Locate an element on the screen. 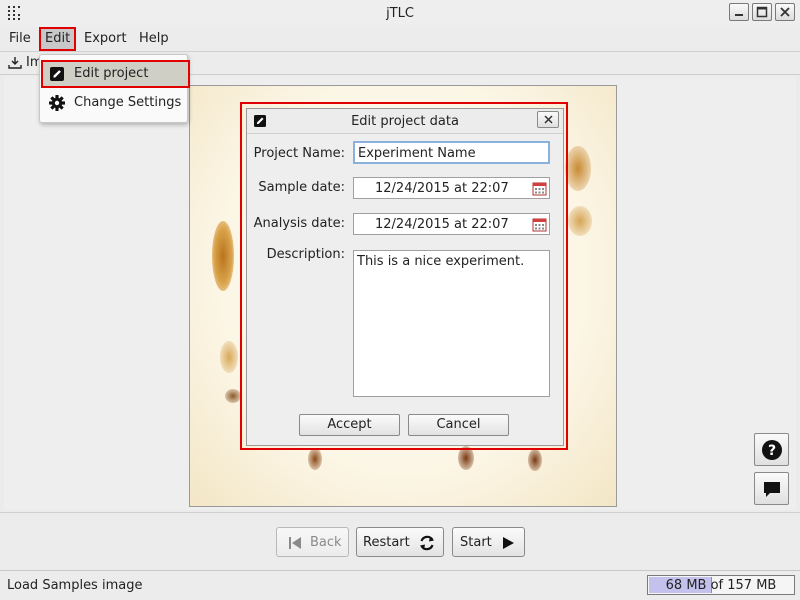  menu-bar: File Edit Export Help is located at coordinates (400, 39).